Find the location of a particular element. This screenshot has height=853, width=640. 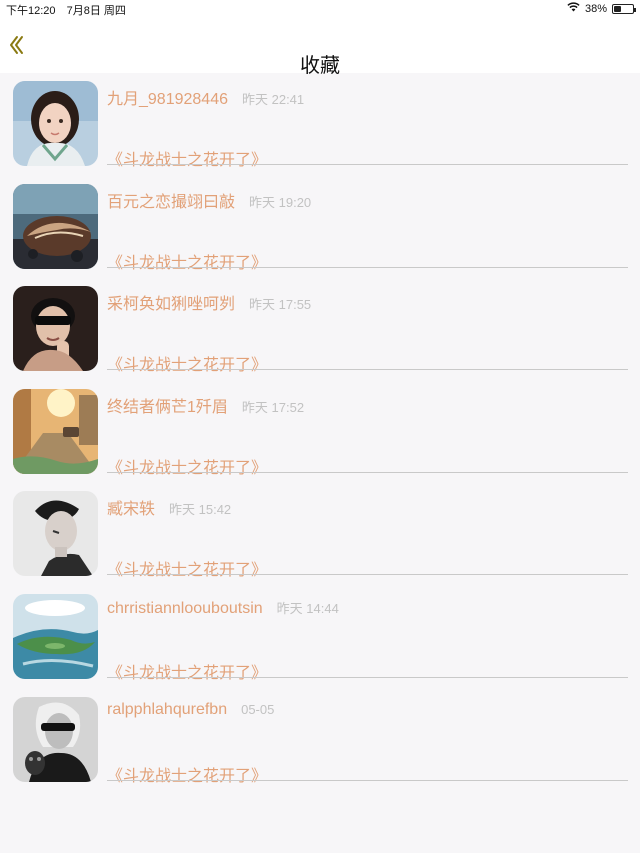

timestamp: 昨天 17:55 is located at coordinates (280, 305).